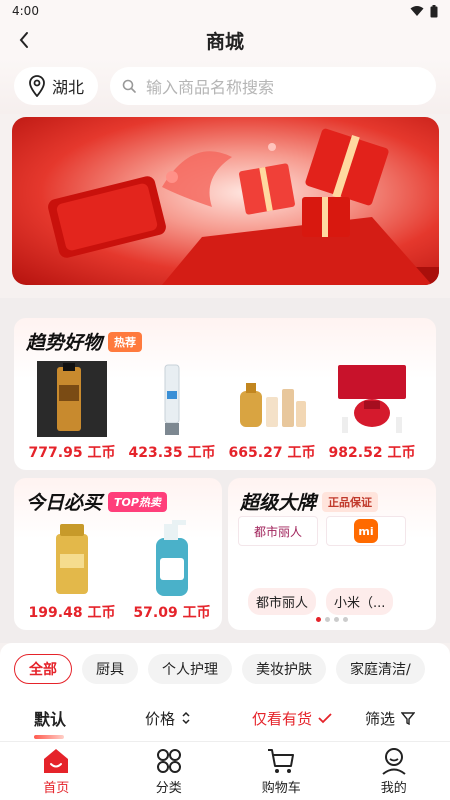  I want to click on search-row: 湖北 输入商品名称搜索, so click(225, 86).